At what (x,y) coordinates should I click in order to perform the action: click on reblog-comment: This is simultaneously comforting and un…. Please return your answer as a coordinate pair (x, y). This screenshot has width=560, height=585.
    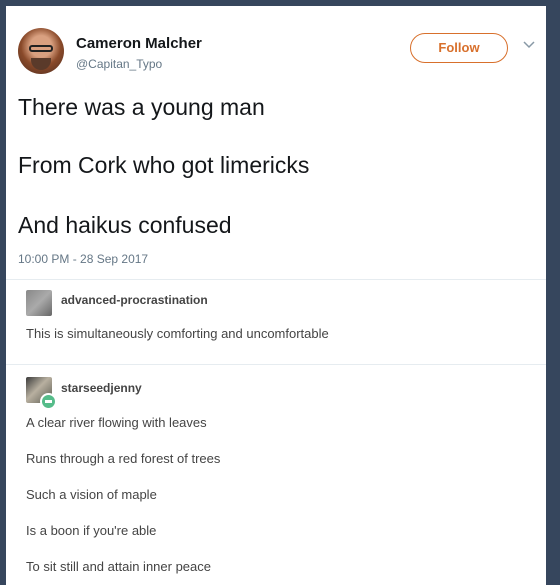
    Looking at the image, I should click on (177, 333).